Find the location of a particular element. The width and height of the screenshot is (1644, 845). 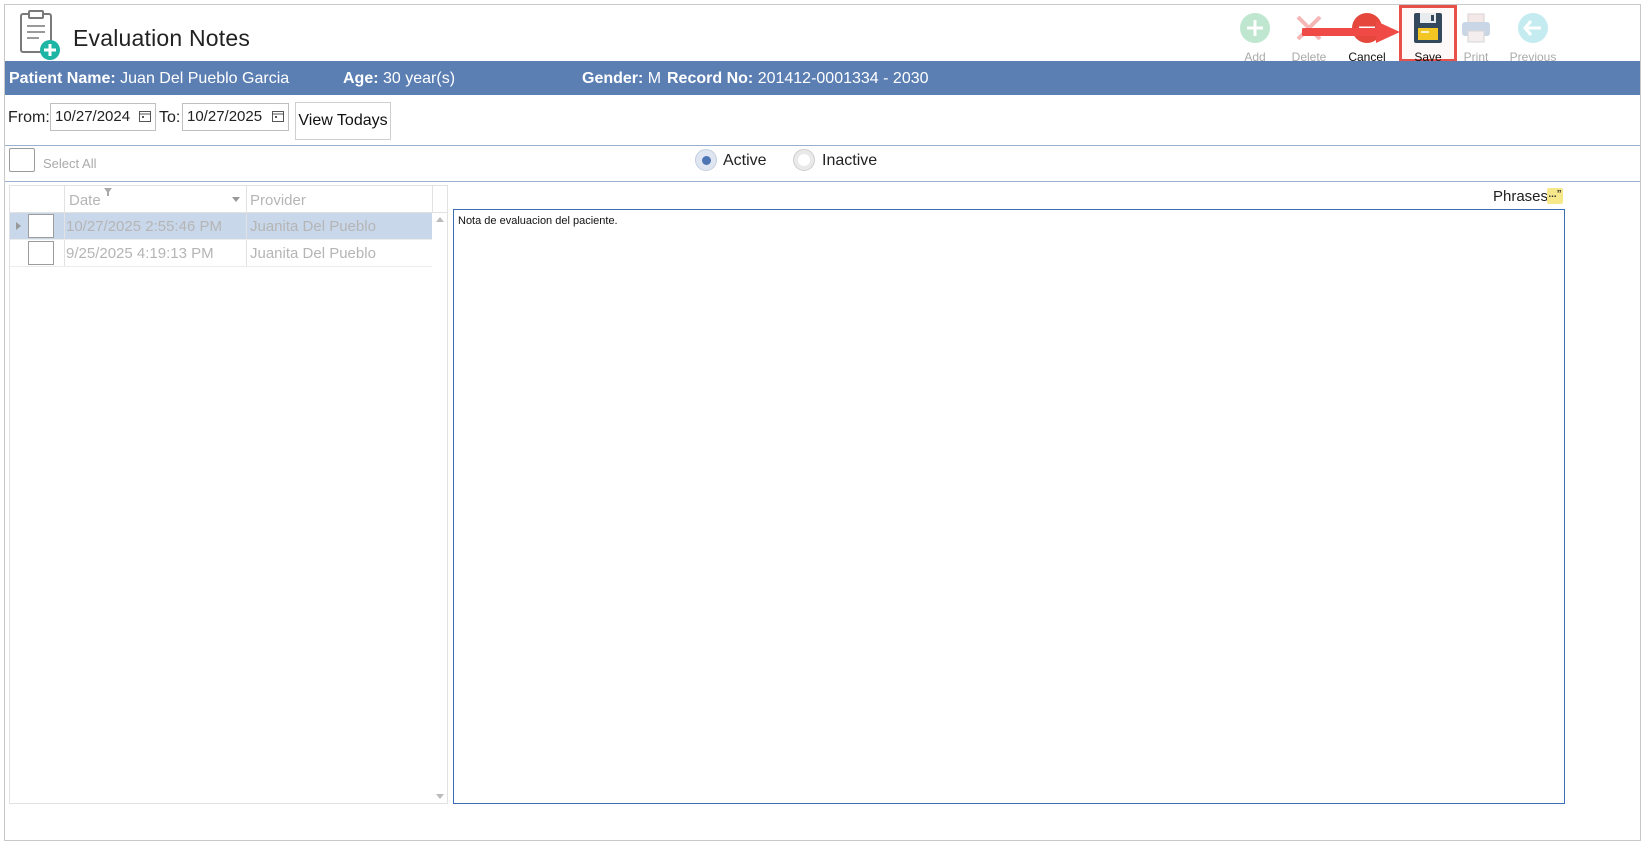

scroll-up-icon is located at coordinates (440, 219).